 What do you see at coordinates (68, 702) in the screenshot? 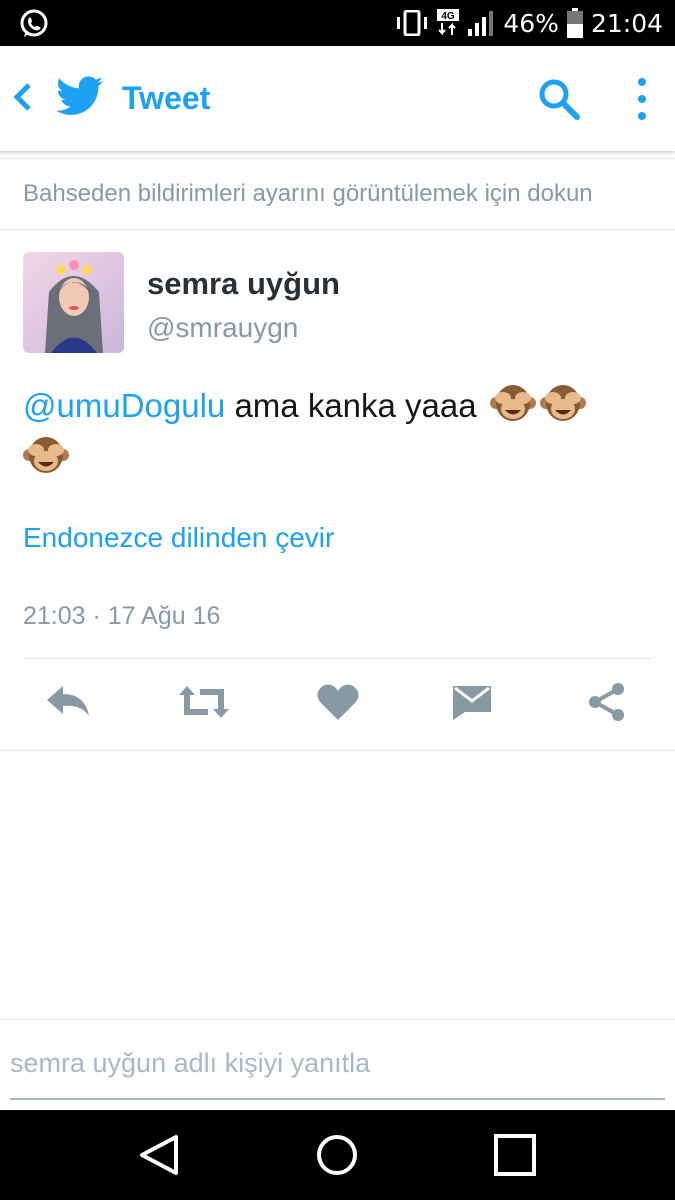
I see `reply-icon` at bounding box center [68, 702].